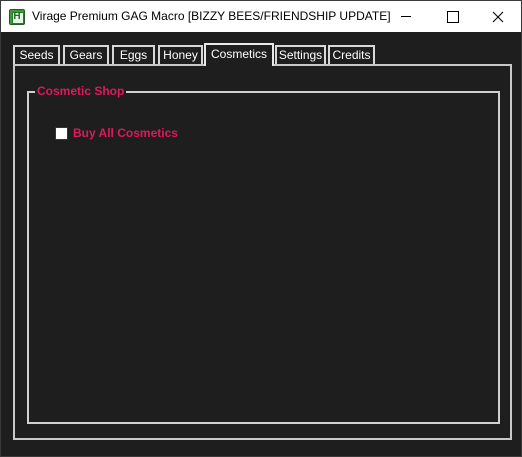 Image resolution: width=522 pixels, height=457 pixels. I want to click on close-button, so click(498, 16).